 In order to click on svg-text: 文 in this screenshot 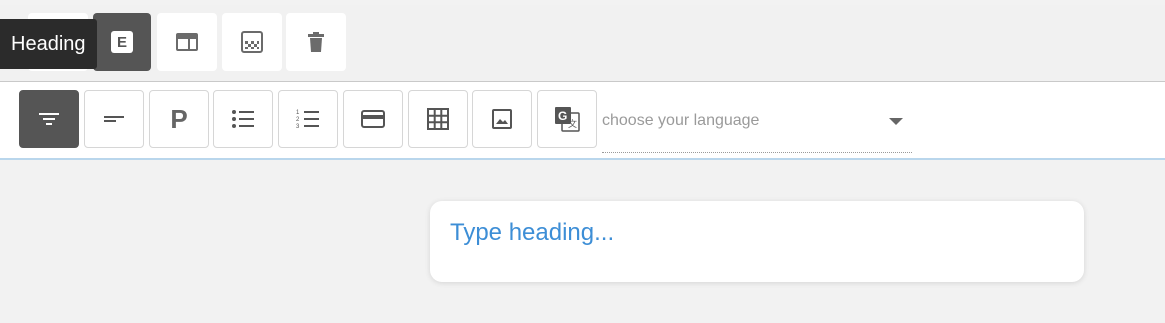, I will do `click(572, 123)`.